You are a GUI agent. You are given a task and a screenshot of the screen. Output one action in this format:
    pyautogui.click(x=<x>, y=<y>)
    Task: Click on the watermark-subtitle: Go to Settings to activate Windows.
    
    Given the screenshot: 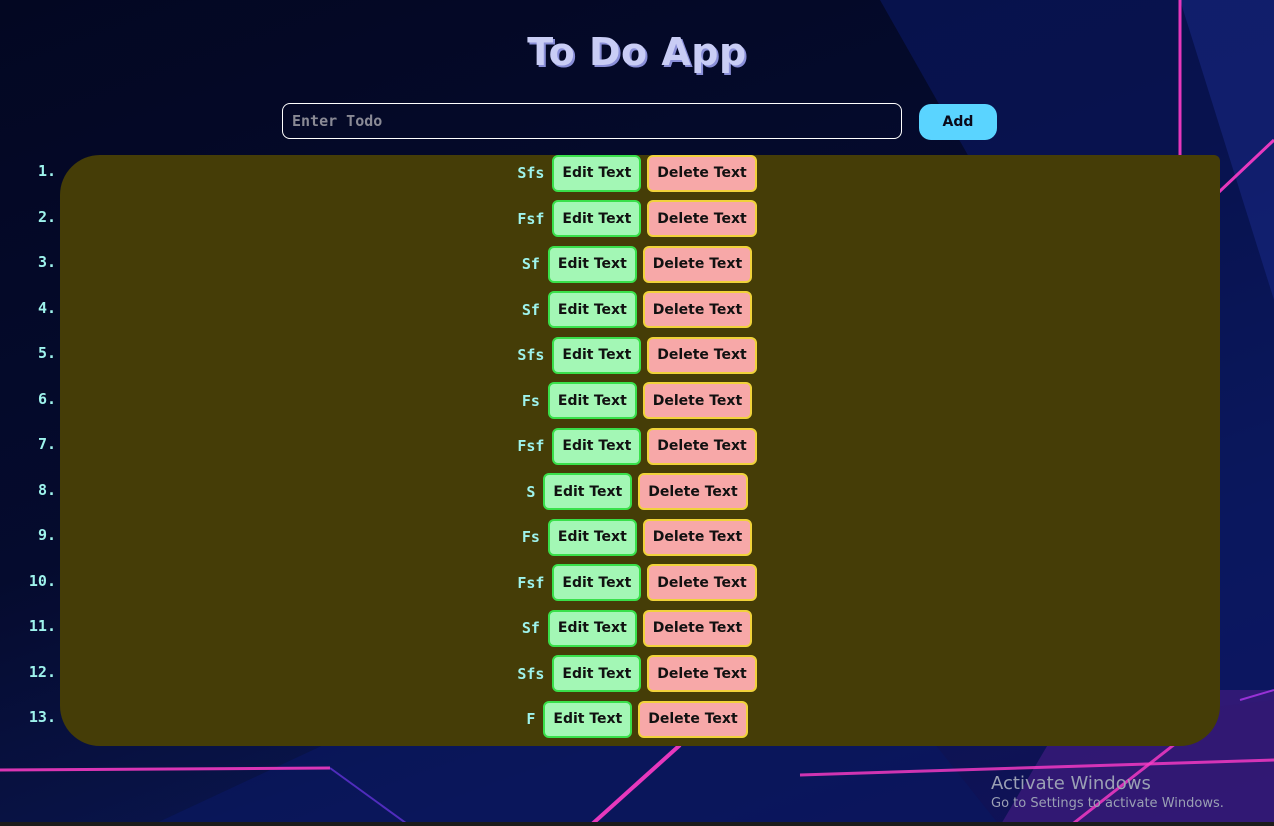 What is the action you would take?
    pyautogui.click(x=1107, y=803)
    